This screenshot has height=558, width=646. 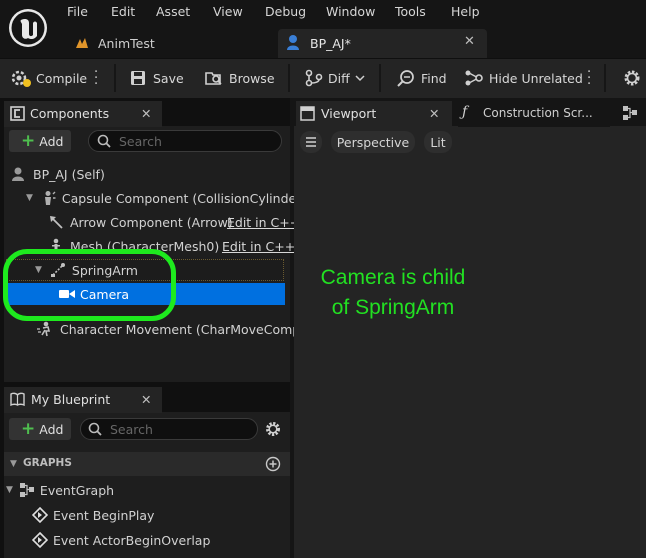 I want to click on compile-button: Compile, so click(x=48, y=78).